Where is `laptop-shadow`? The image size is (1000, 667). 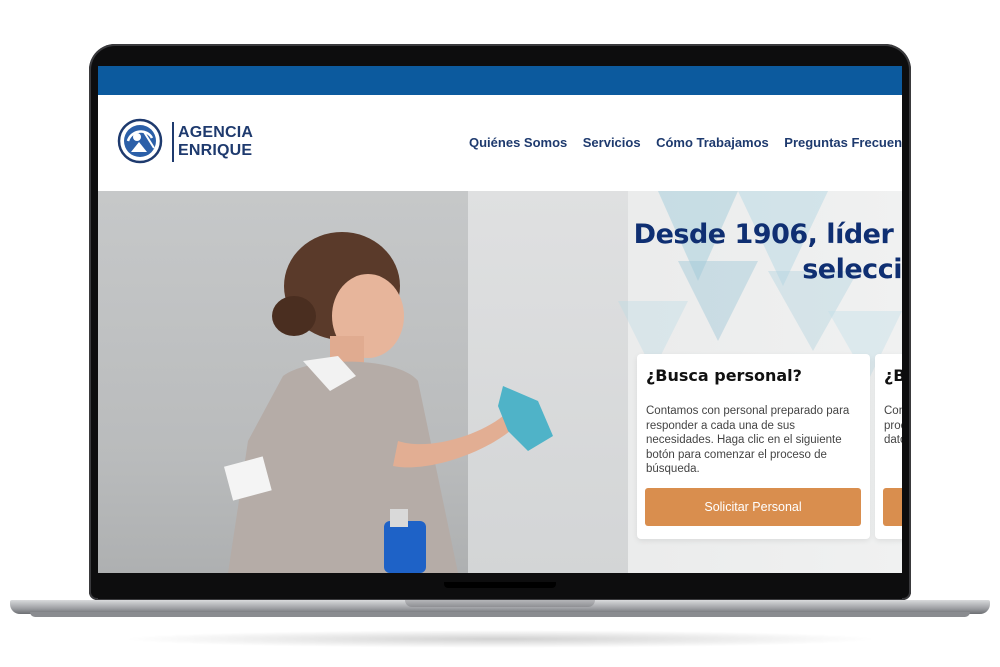
laptop-shadow is located at coordinates (500, 639).